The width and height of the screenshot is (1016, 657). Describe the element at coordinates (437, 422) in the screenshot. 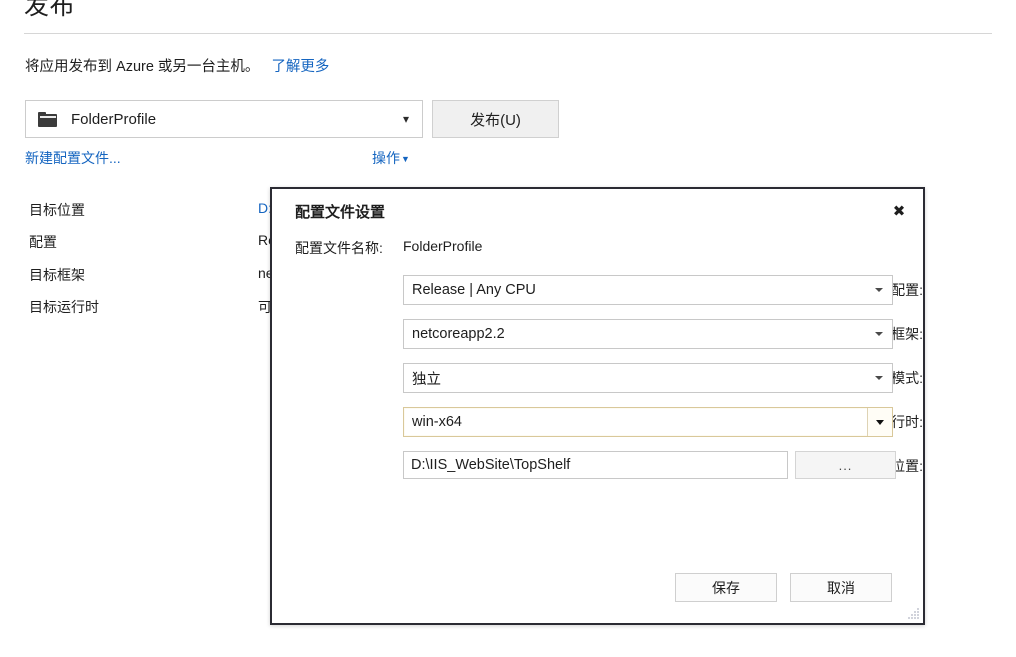

I see `target-runtime-value: win-x64` at that location.